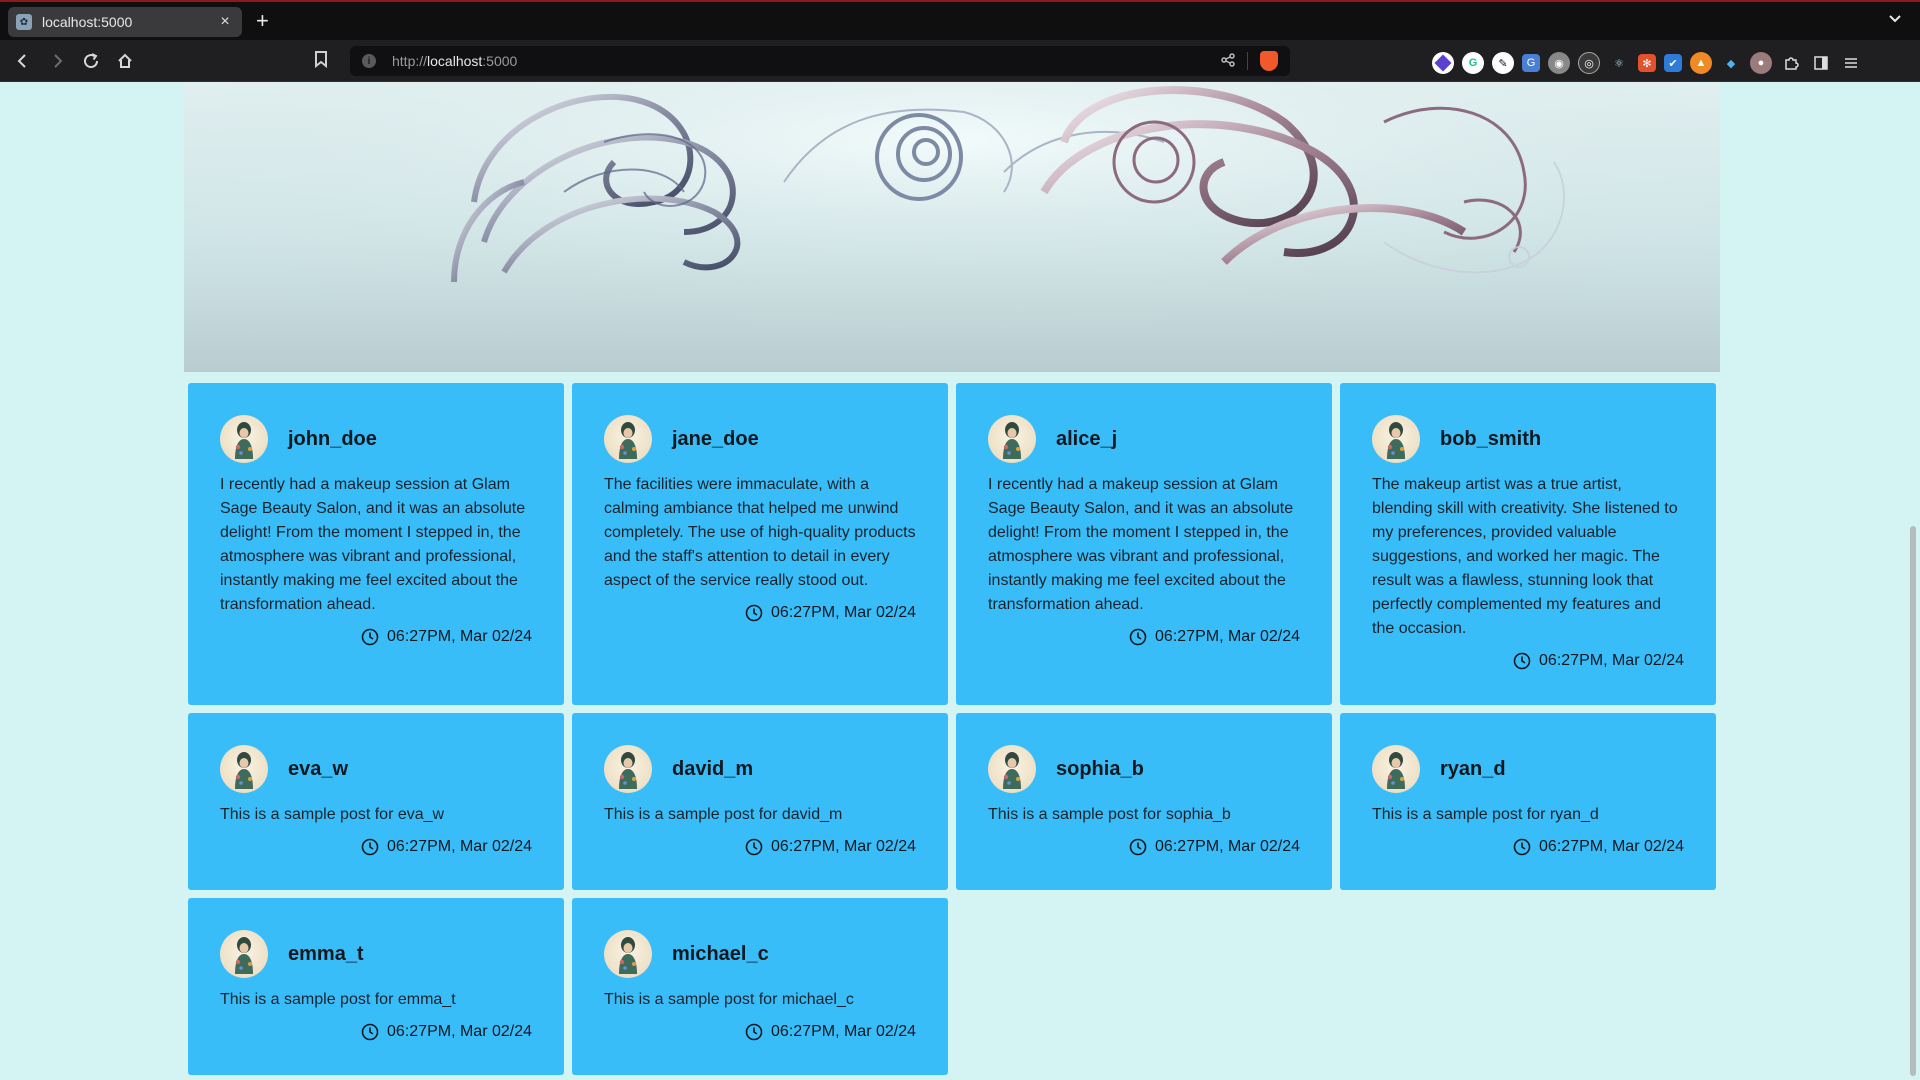 This screenshot has width=1920, height=1080. I want to click on react-devtools-icon: ⚛, so click(1619, 63).